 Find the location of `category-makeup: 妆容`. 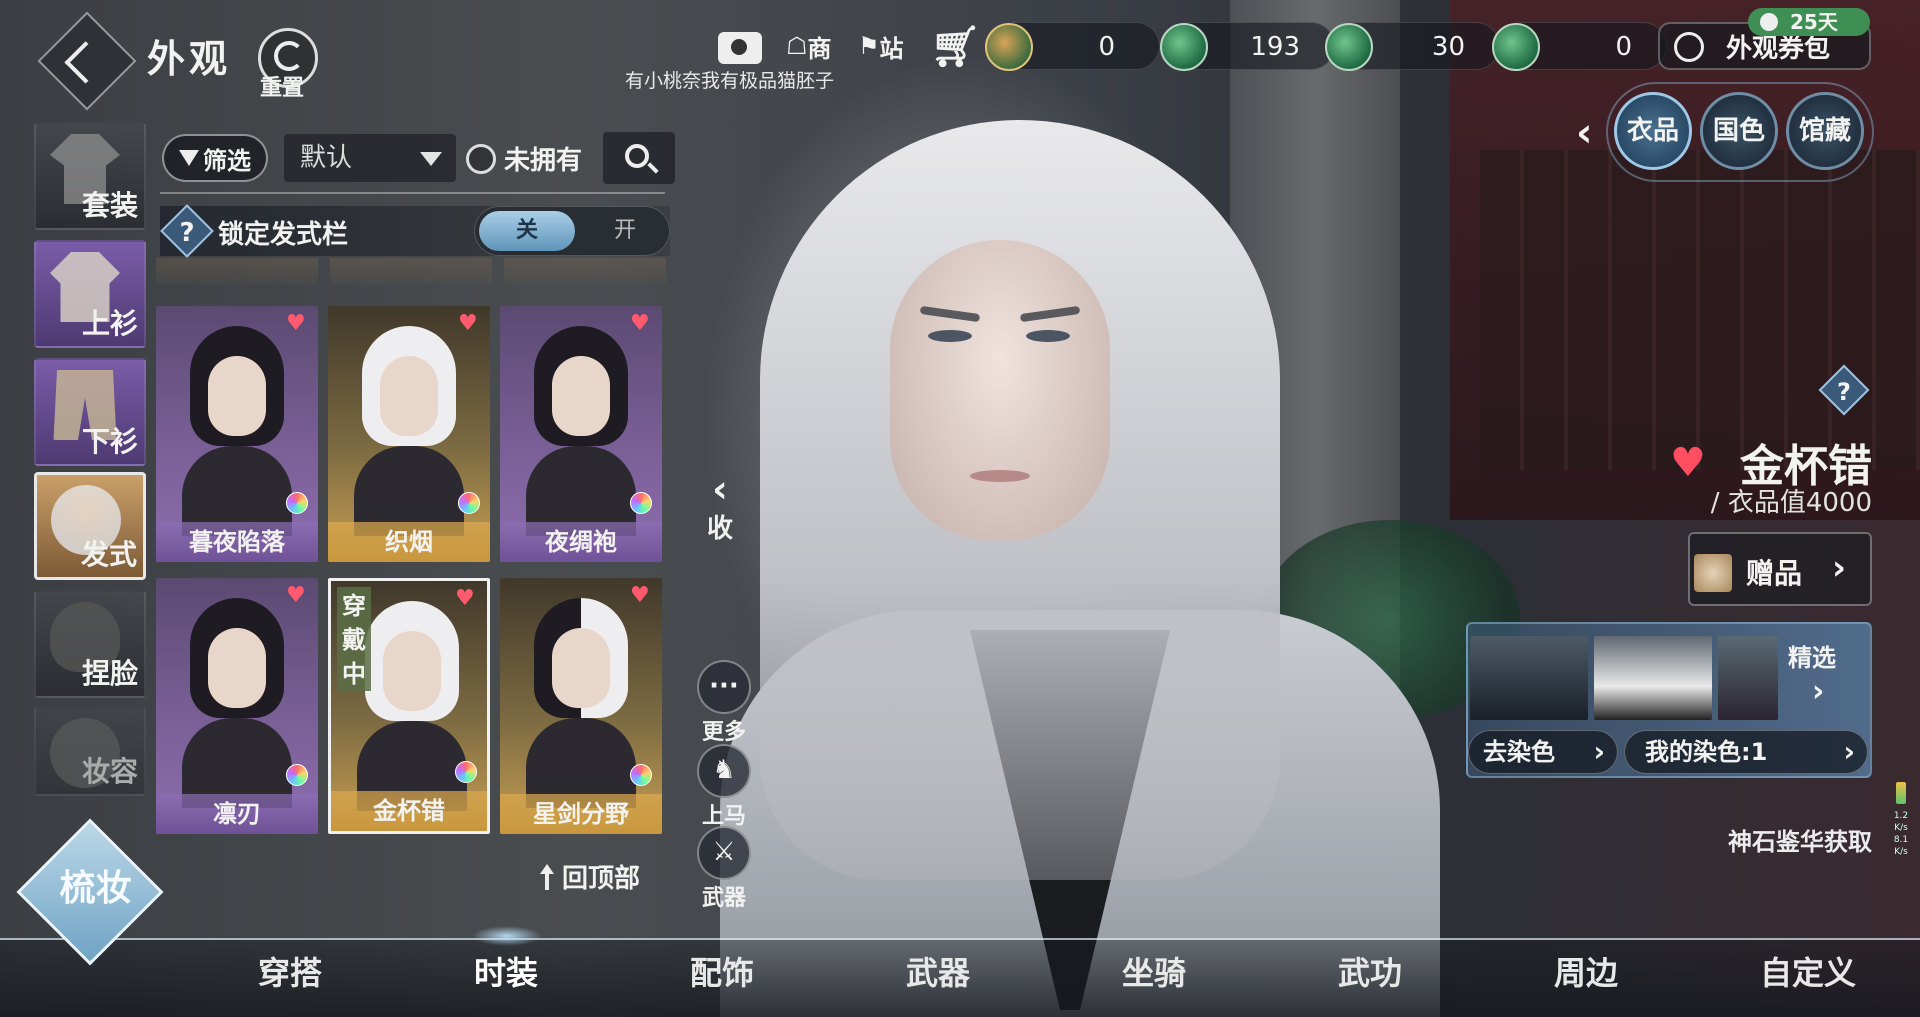

category-makeup: 妆容 is located at coordinates (90, 751).